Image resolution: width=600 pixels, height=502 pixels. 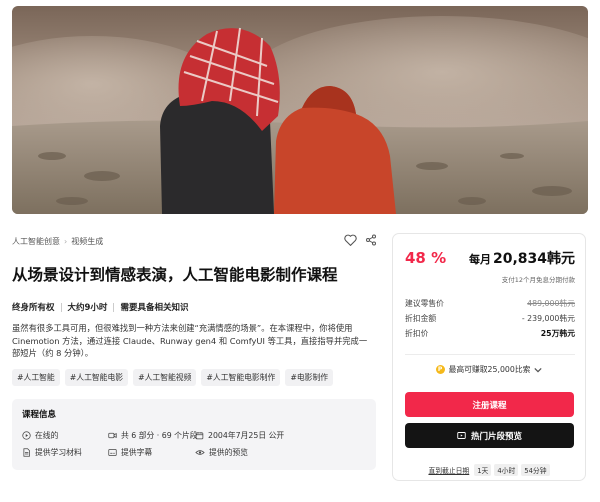 What do you see at coordinates (36, 377) in the screenshot?
I see `tag-chip: #人工智能` at bounding box center [36, 377].